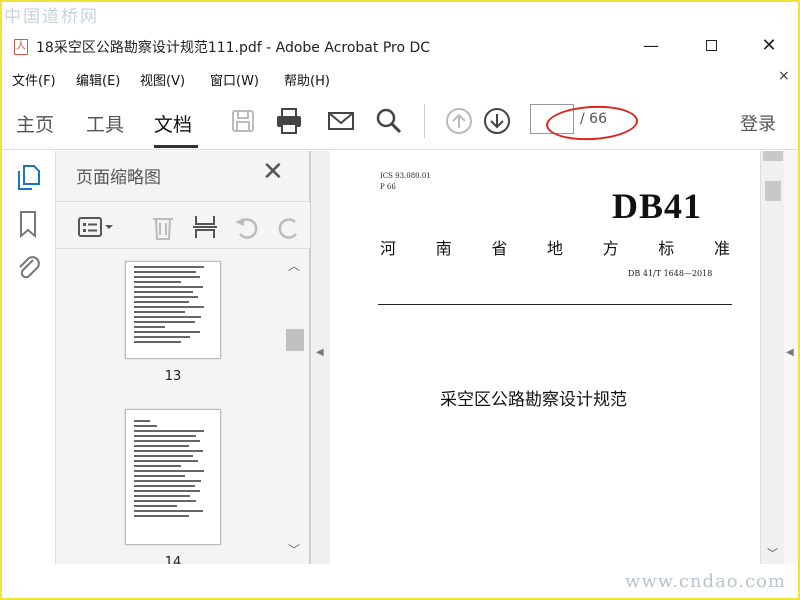 This screenshot has height=600, width=800. I want to click on rotate-right-icon, so click(289, 227).